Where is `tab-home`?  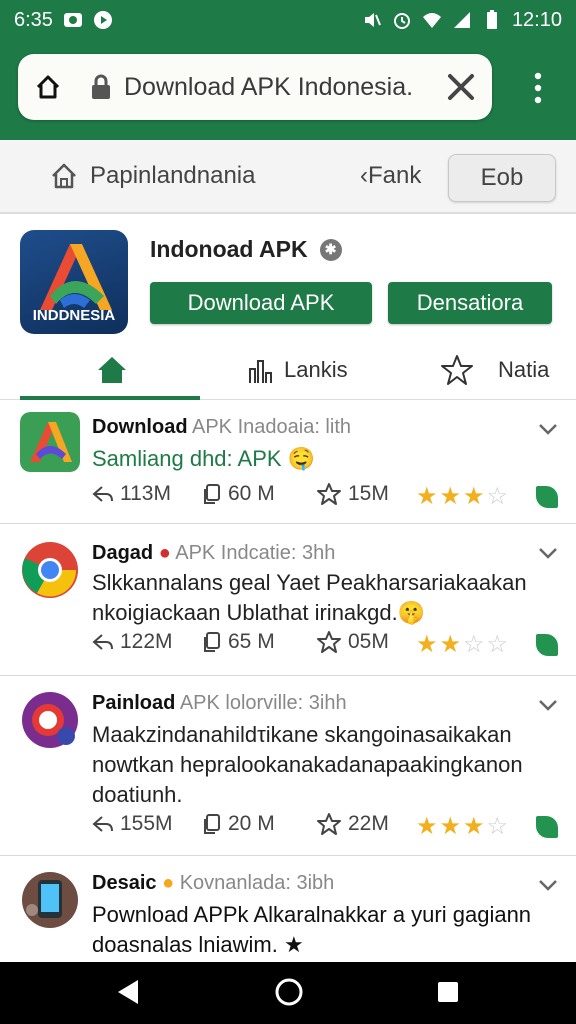
tab-home is located at coordinates (112, 370).